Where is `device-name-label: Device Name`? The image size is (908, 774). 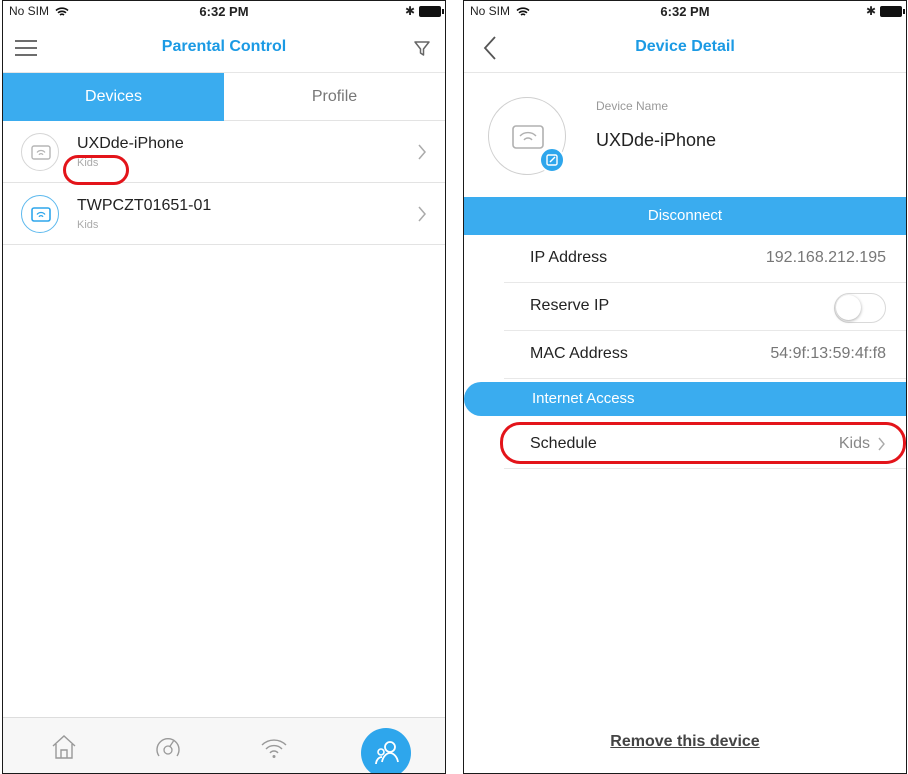 device-name-label: Device Name is located at coordinates (632, 106).